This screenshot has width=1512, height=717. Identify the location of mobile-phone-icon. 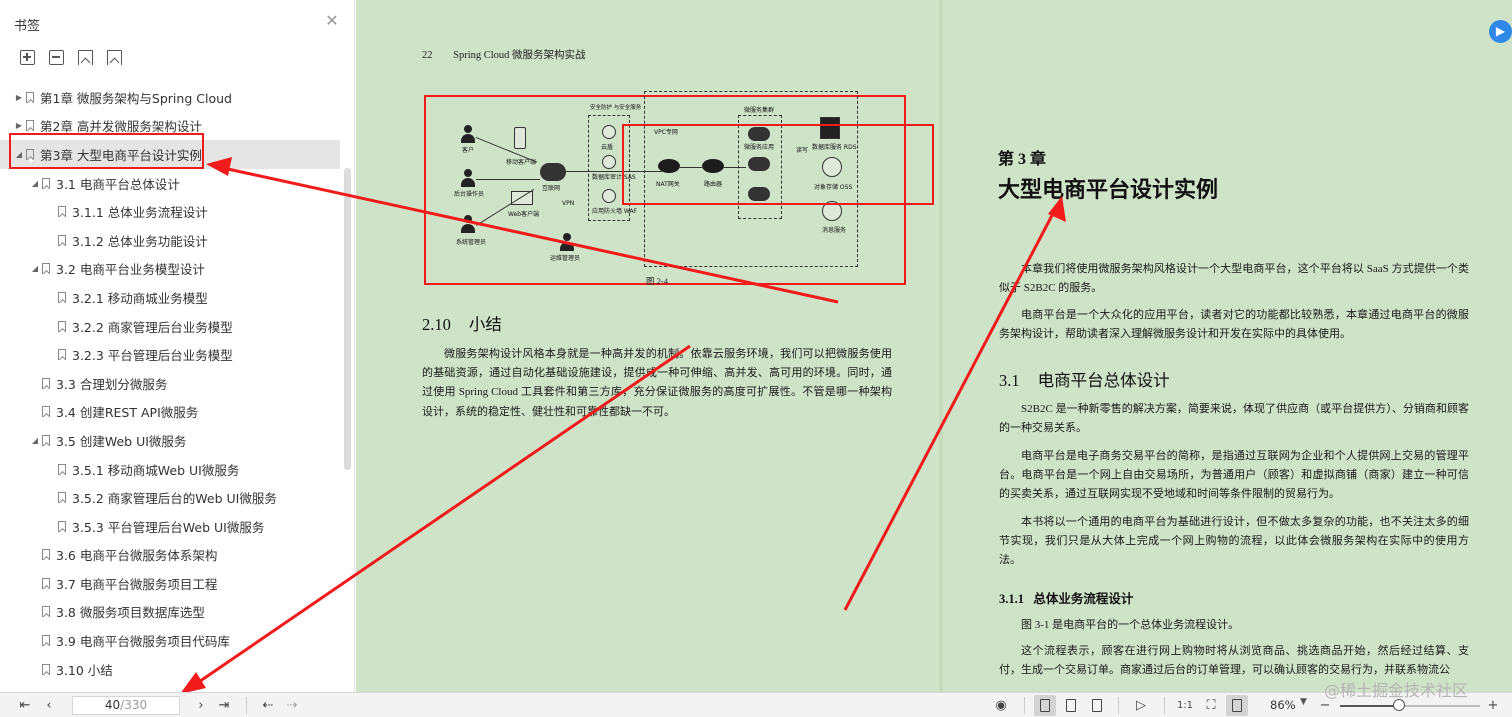
(520, 138).